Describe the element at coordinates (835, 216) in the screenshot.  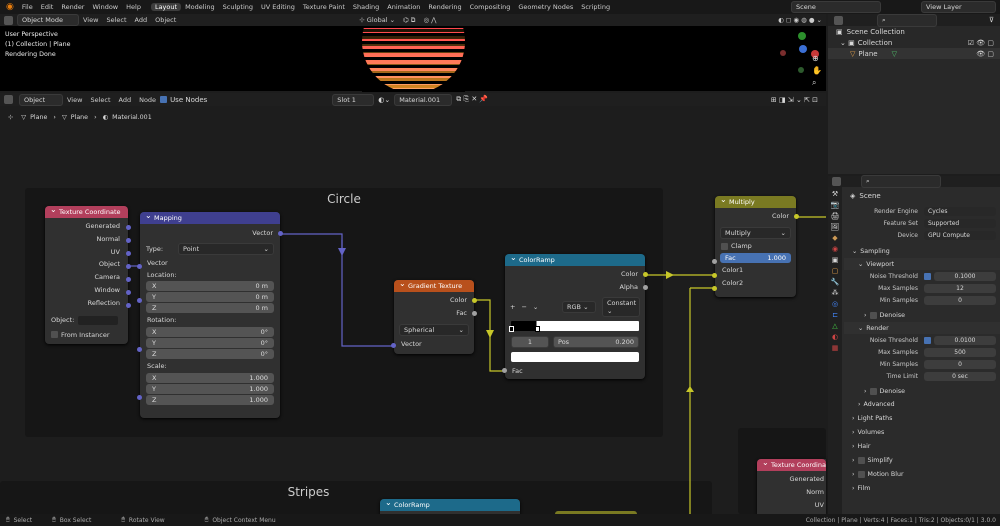
I see `output-tab-icon: 🖨` at that location.